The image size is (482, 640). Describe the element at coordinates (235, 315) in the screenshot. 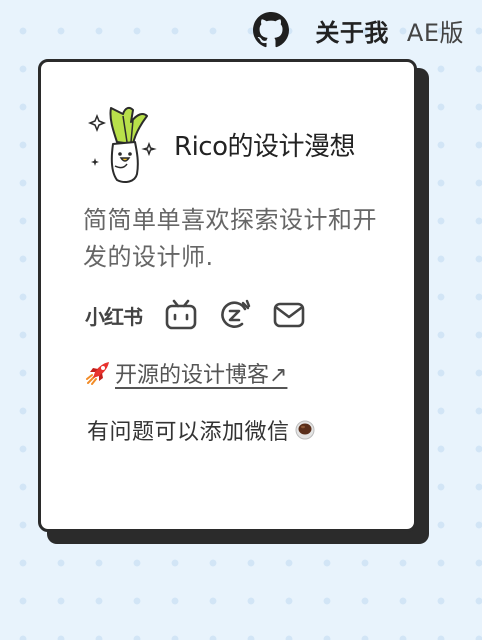

I see `zcool-icon` at that location.